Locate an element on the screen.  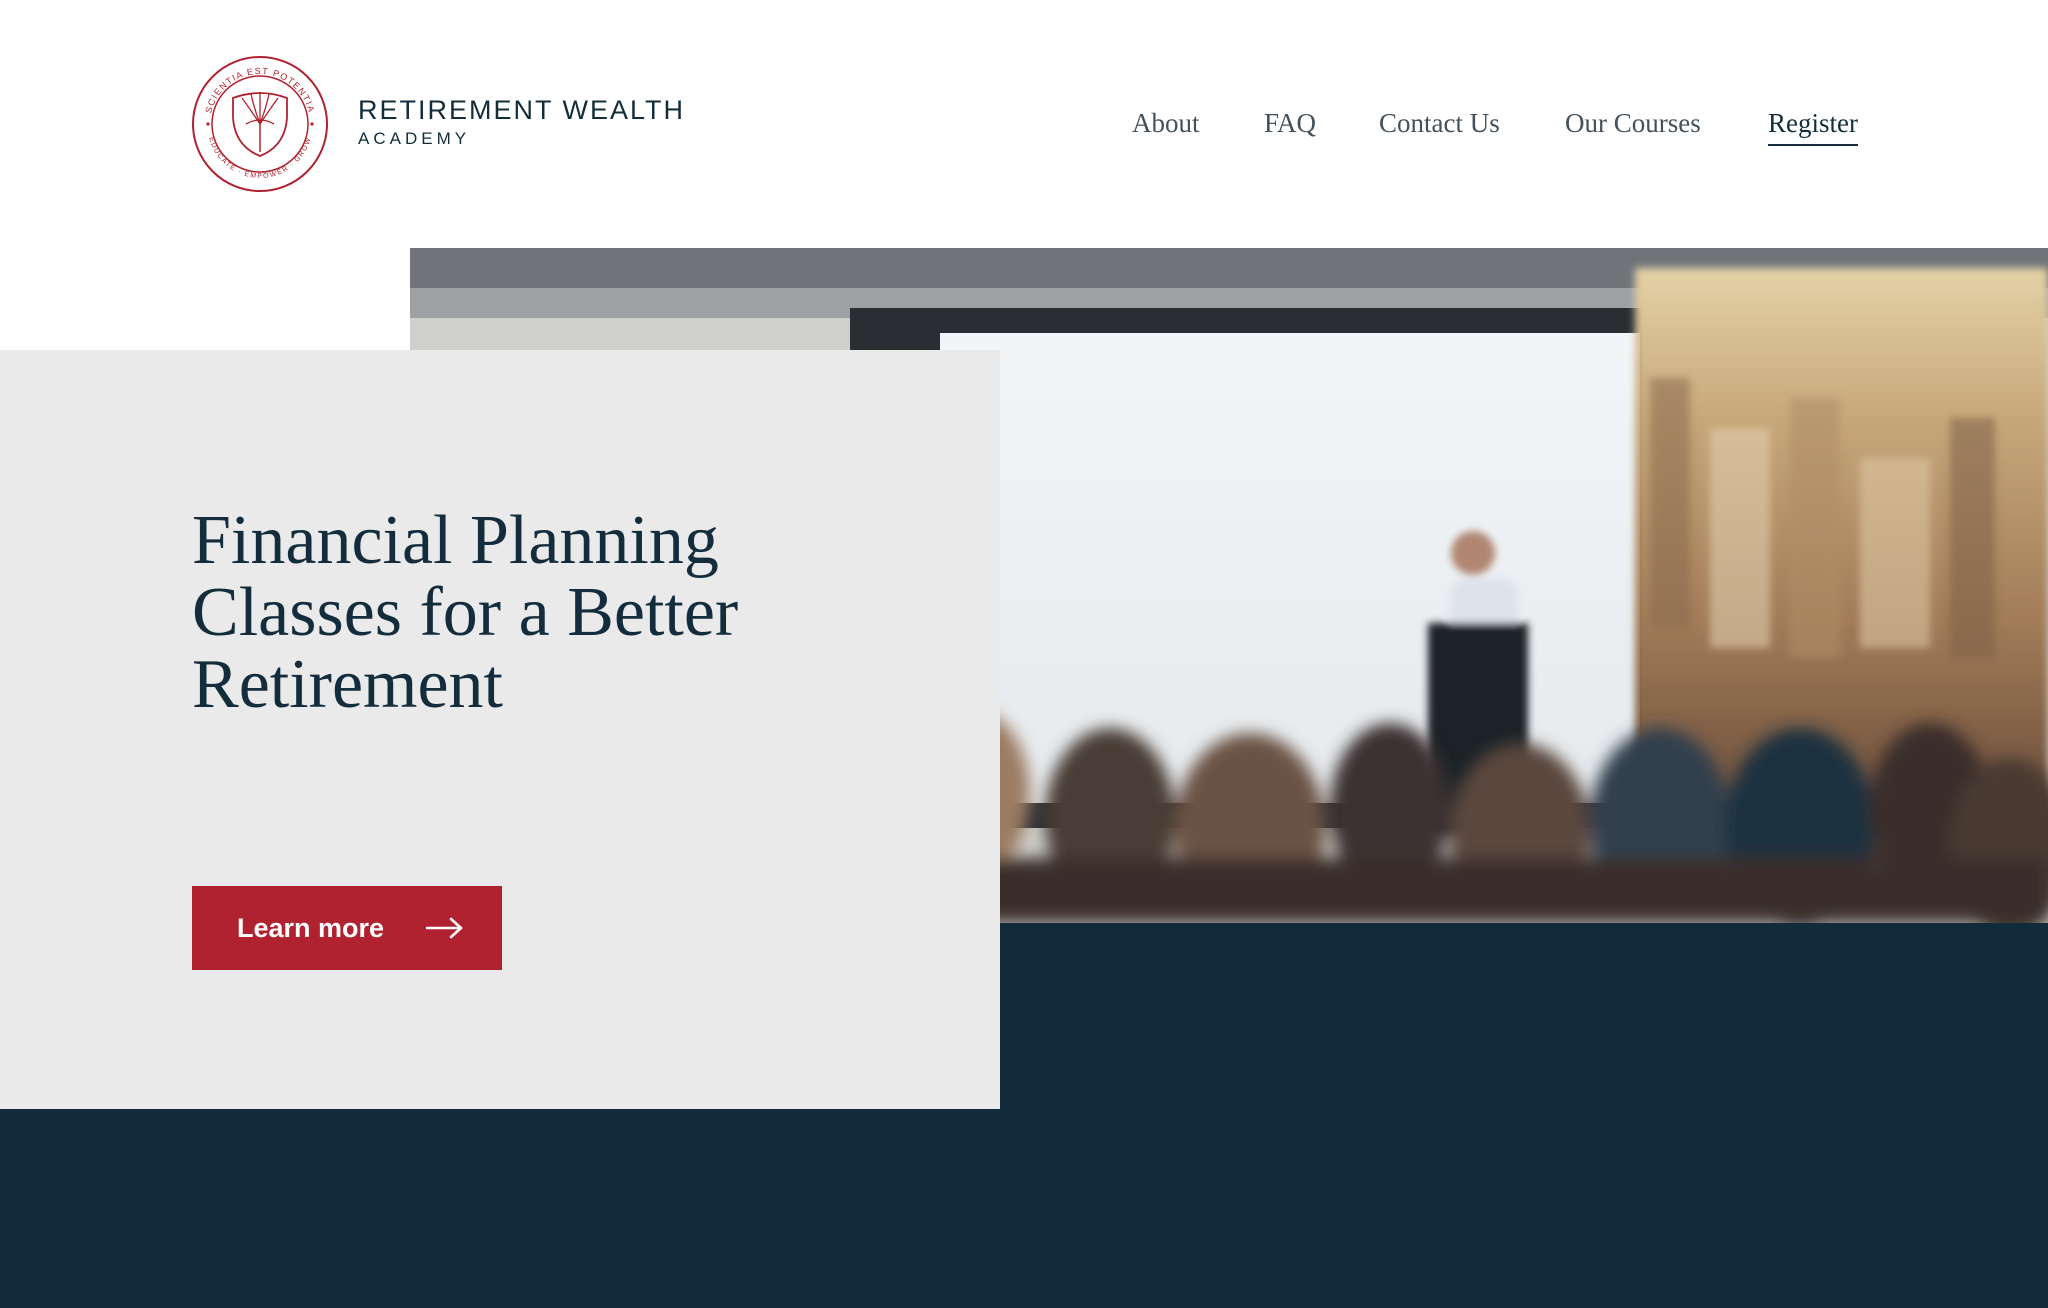
arrow-right-icon is located at coordinates (445, 928).